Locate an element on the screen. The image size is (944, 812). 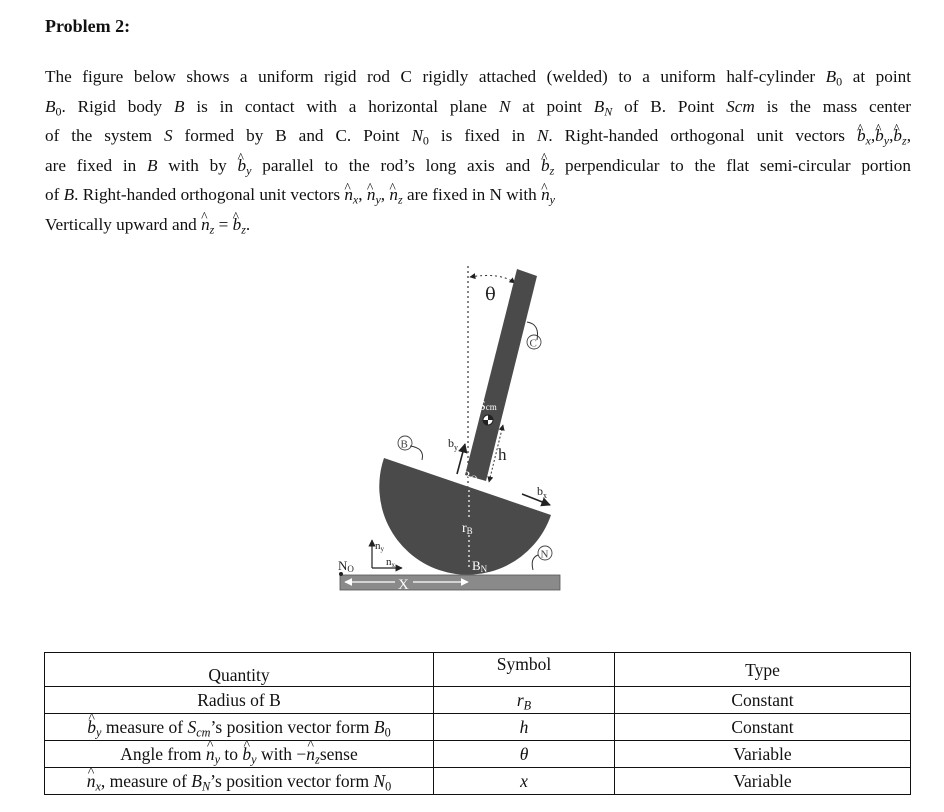
math-symbol: N is located at coordinates (504, 106).